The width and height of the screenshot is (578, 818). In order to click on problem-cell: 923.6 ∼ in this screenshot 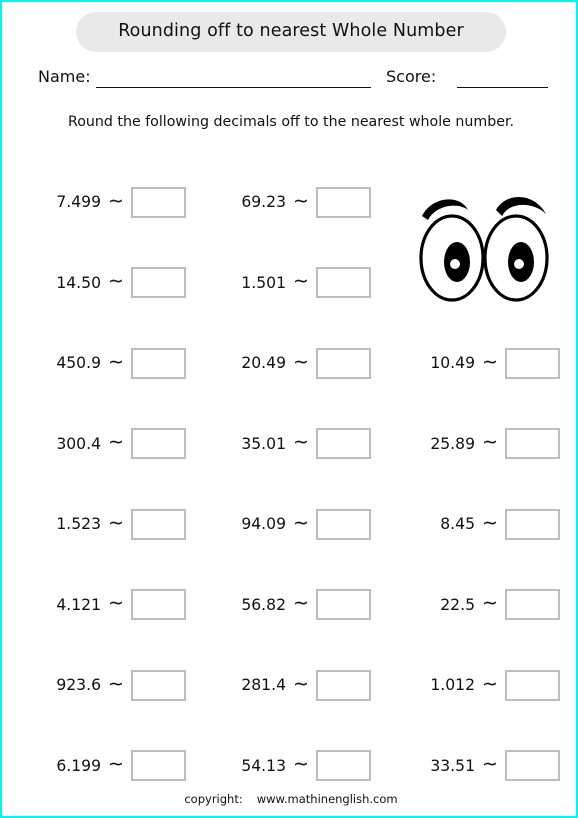, I will do `click(101, 685)`.